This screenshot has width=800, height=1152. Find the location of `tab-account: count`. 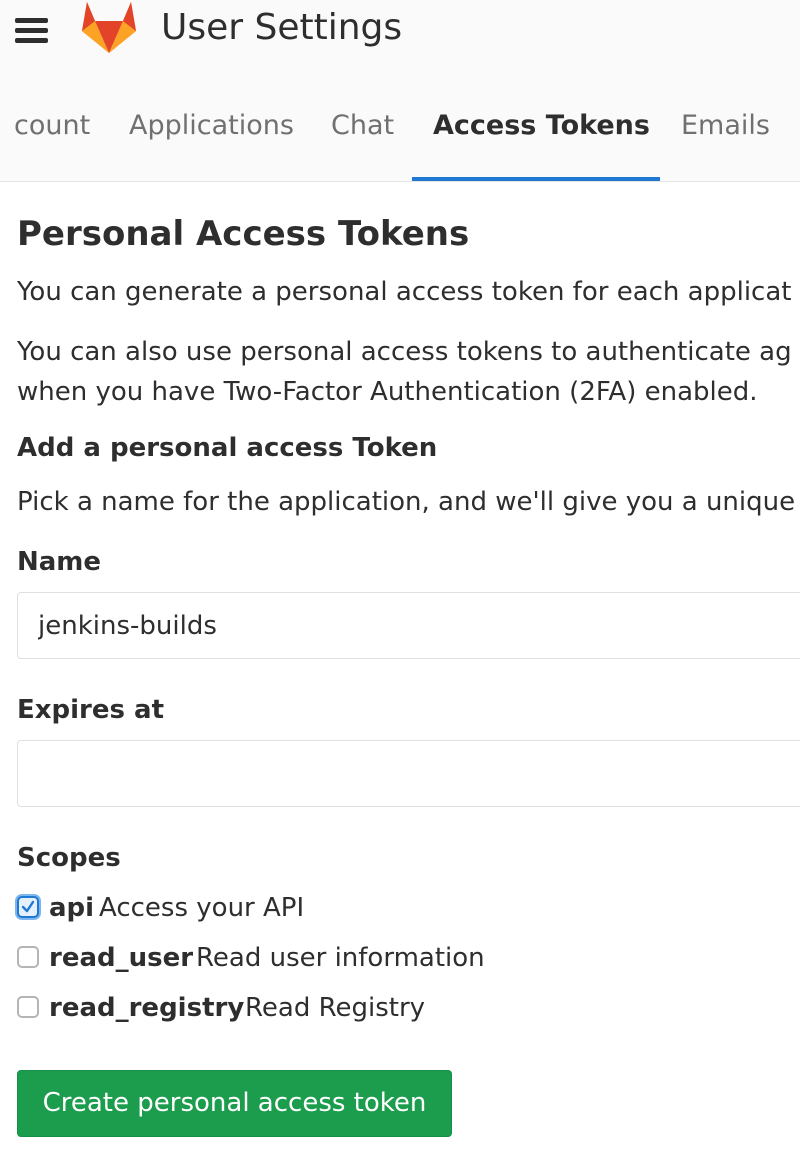

tab-account: count is located at coordinates (52, 126).